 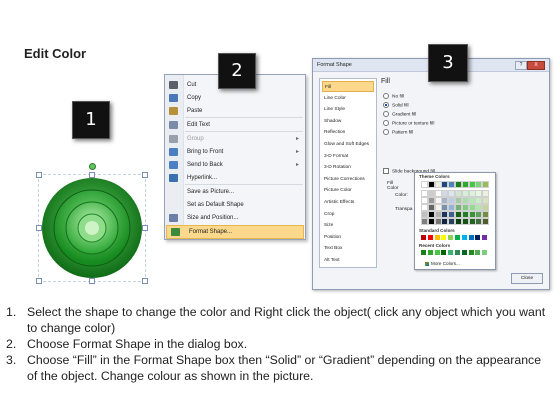 What do you see at coordinates (173, 178) in the screenshot?
I see `hyperlink-icon` at bounding box center [173, 178].